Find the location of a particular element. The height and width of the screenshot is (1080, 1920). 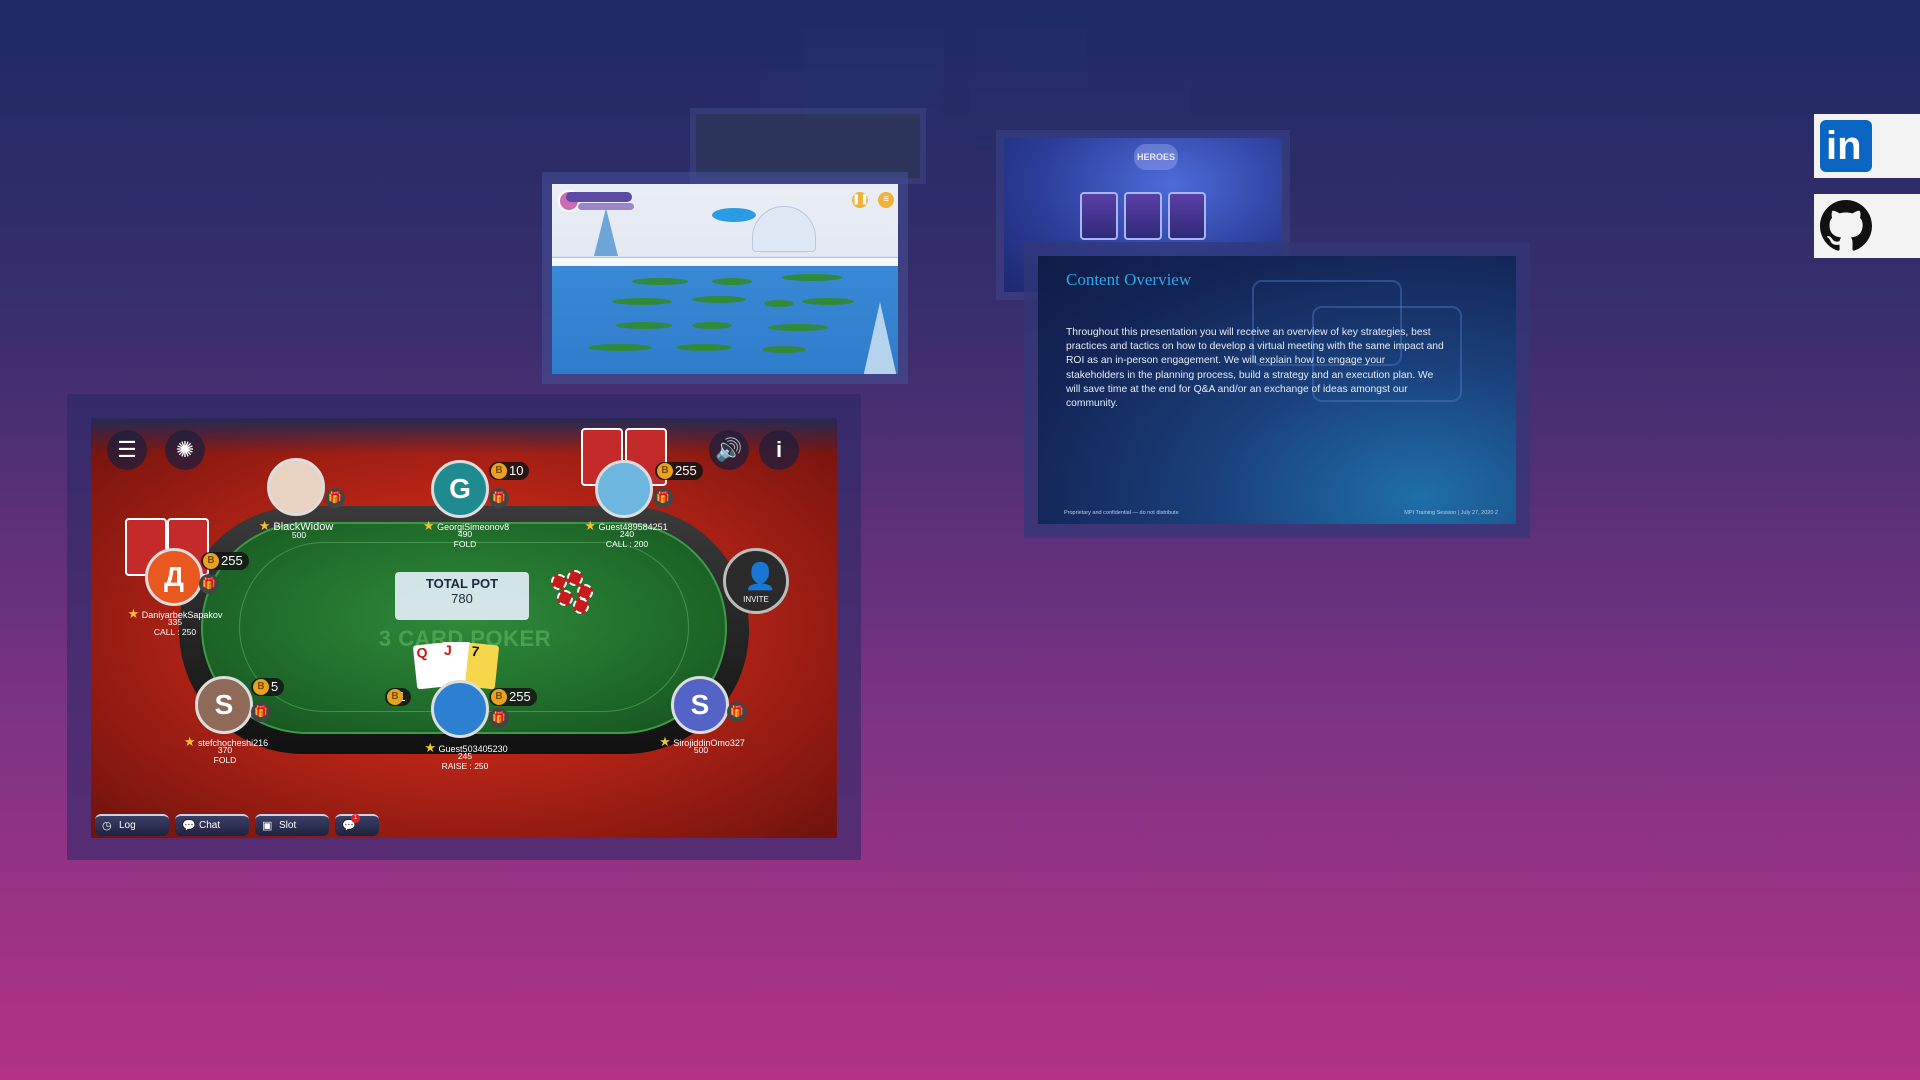

igloo is located at coordinates (784, 229).